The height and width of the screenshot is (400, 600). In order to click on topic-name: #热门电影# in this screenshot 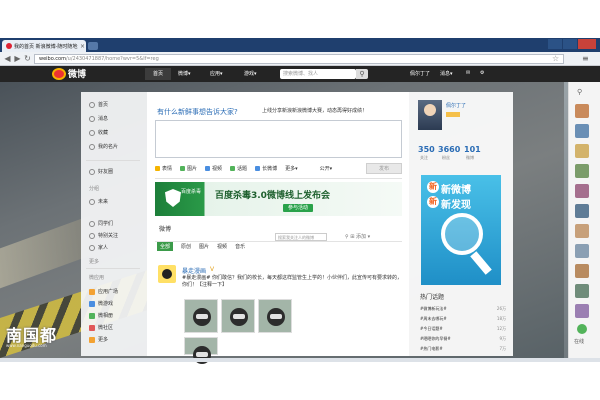, I will do `click(431, 348)`.